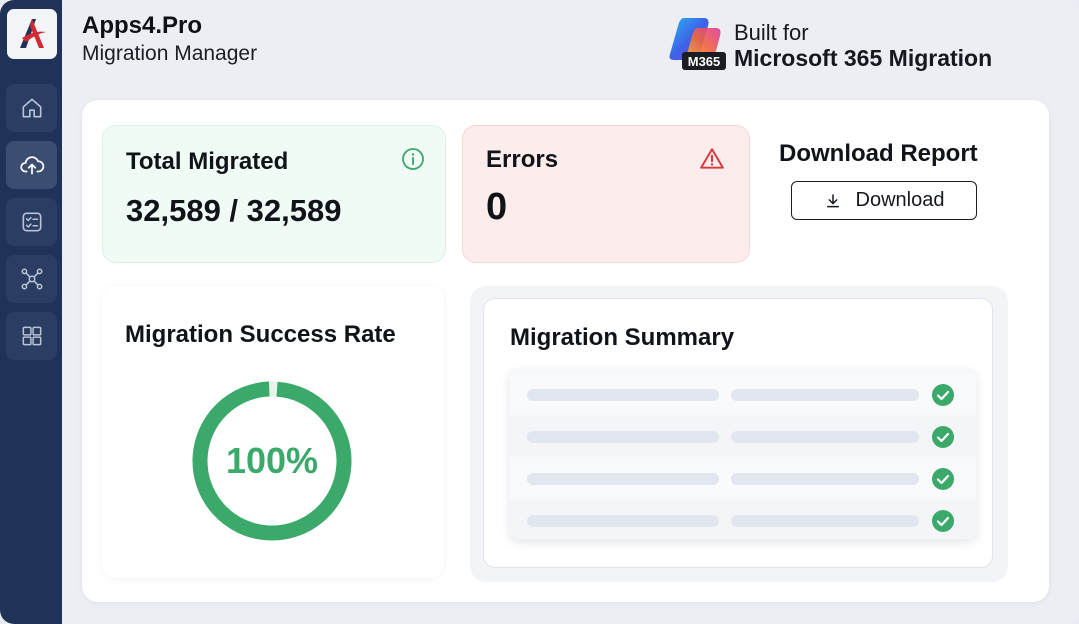 The image size is (1079, 624). Describe the element at coordinates (900, 200) in the screenshot. I see `download-button-label: Download` at that location.